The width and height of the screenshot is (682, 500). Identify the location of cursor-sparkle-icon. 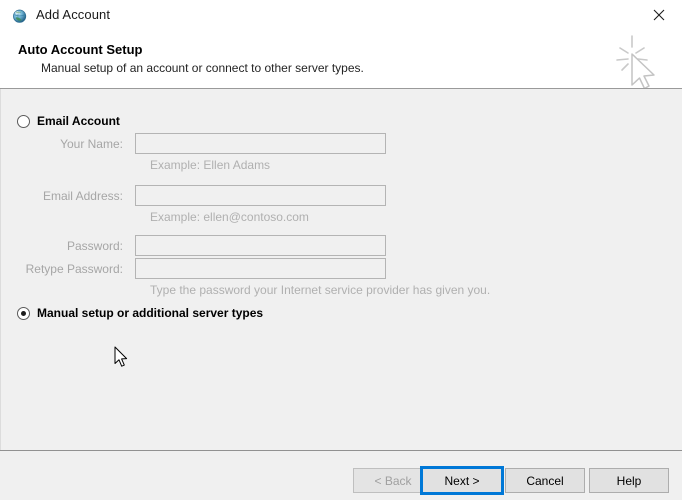
(633, 62).